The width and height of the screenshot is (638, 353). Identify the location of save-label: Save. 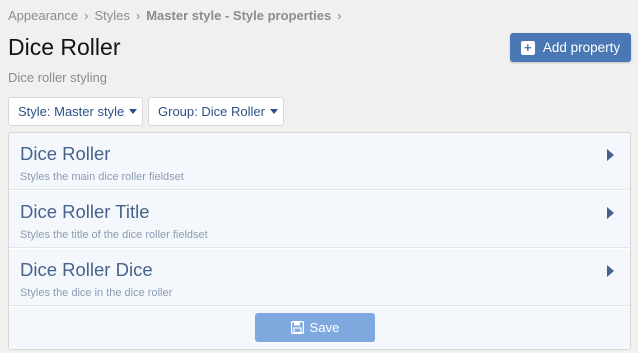
(324, 327).